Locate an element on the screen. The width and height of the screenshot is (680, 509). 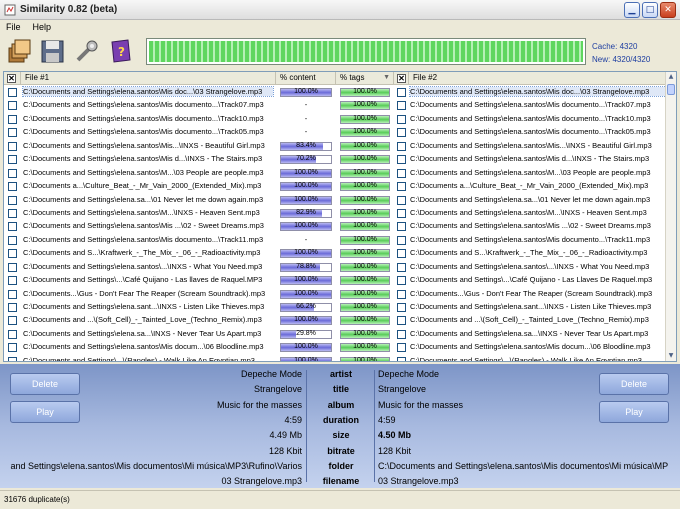
detail-left-title: Strangelove is located at coordinates (277, 389).